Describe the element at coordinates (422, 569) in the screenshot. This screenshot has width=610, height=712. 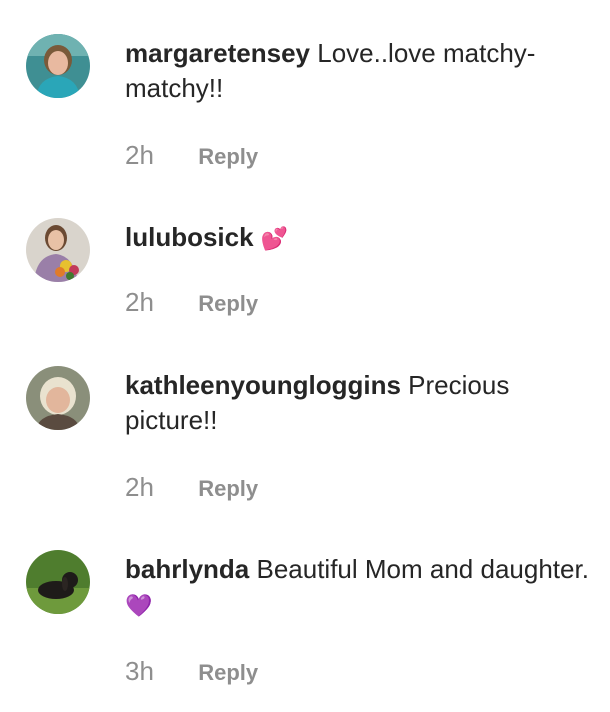
I see `comment-text: Beautiful Mom and daughter.` at that location.